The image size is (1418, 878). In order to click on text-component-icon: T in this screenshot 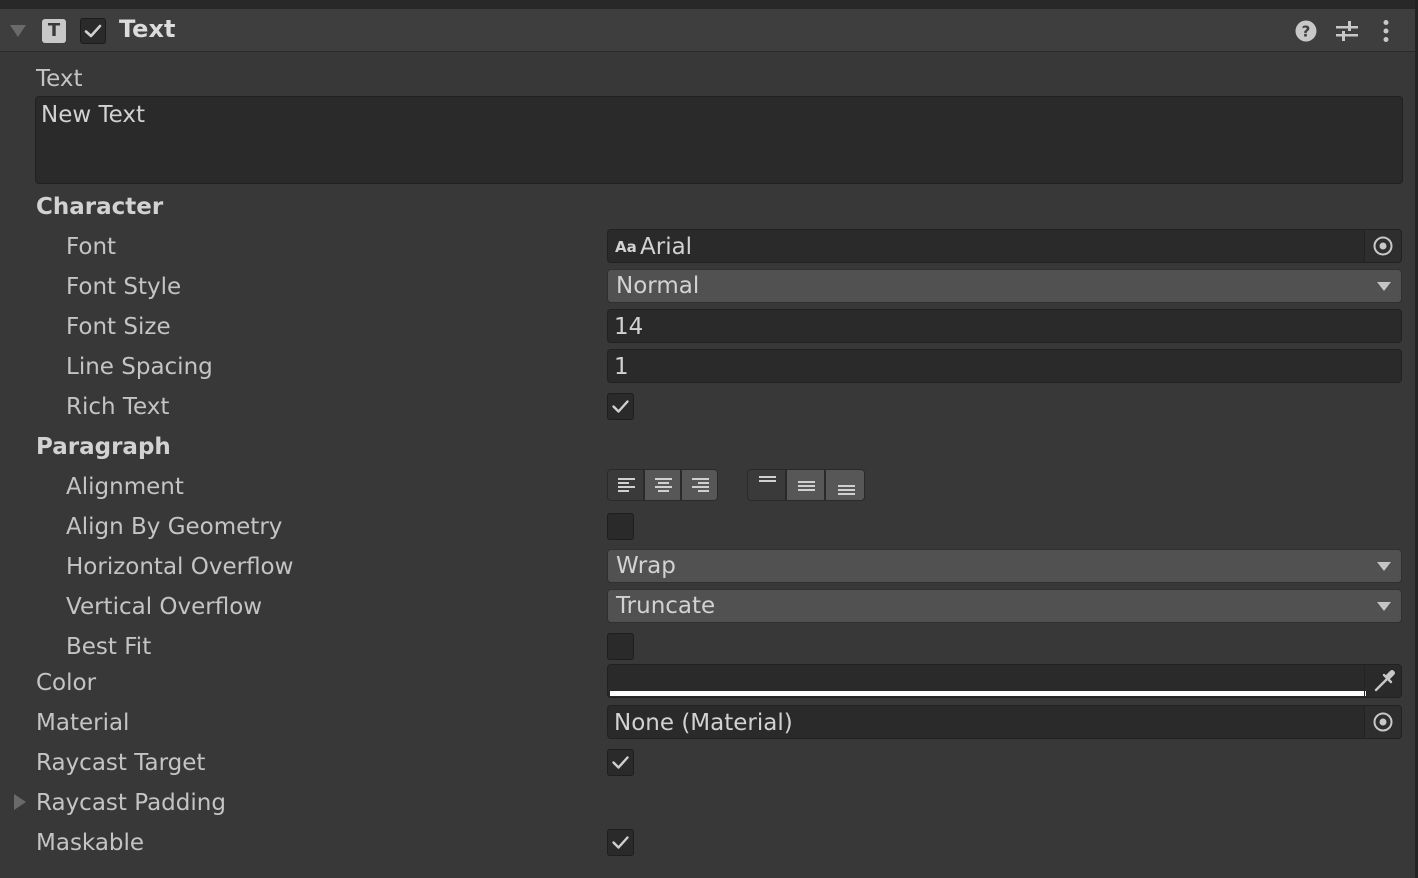, I will do `click(54, 31)`.